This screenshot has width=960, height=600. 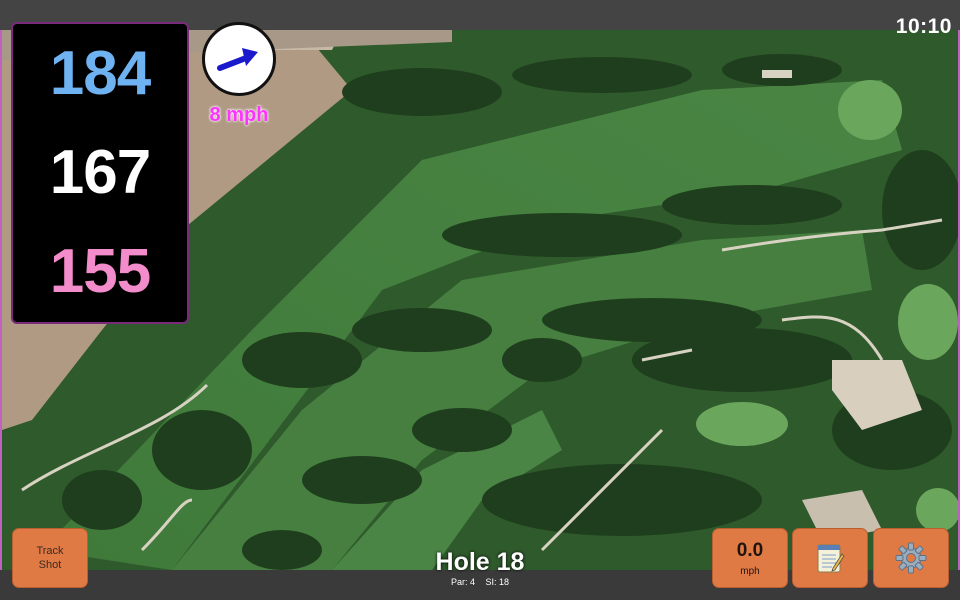 I want to click on notepad-icon, so click(x=831, y=558).